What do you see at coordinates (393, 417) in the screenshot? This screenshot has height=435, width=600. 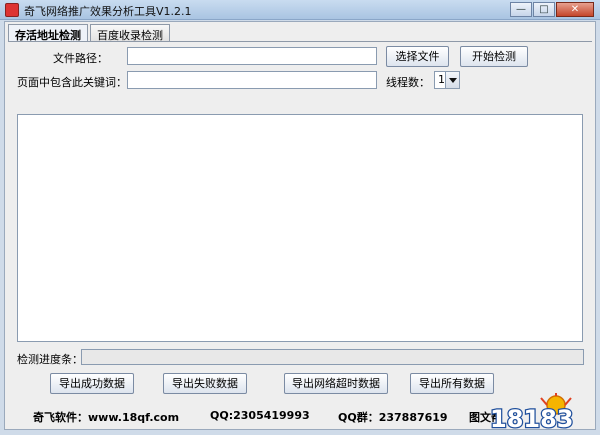 I see `qq-group: QQ群：237887619` at bounding box center [393, 417].